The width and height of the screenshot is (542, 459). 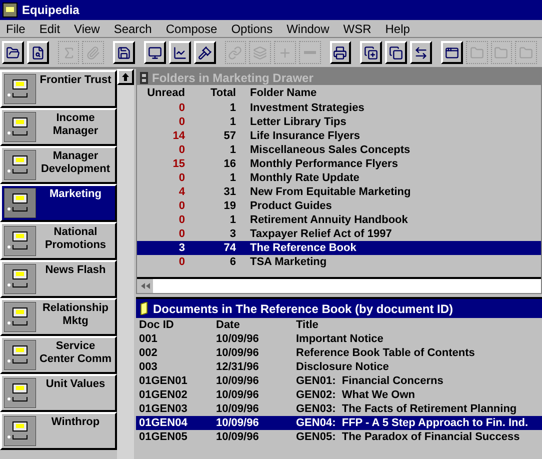 I want to click on drawer-item: Income Manager, so click(x=58, y=127).